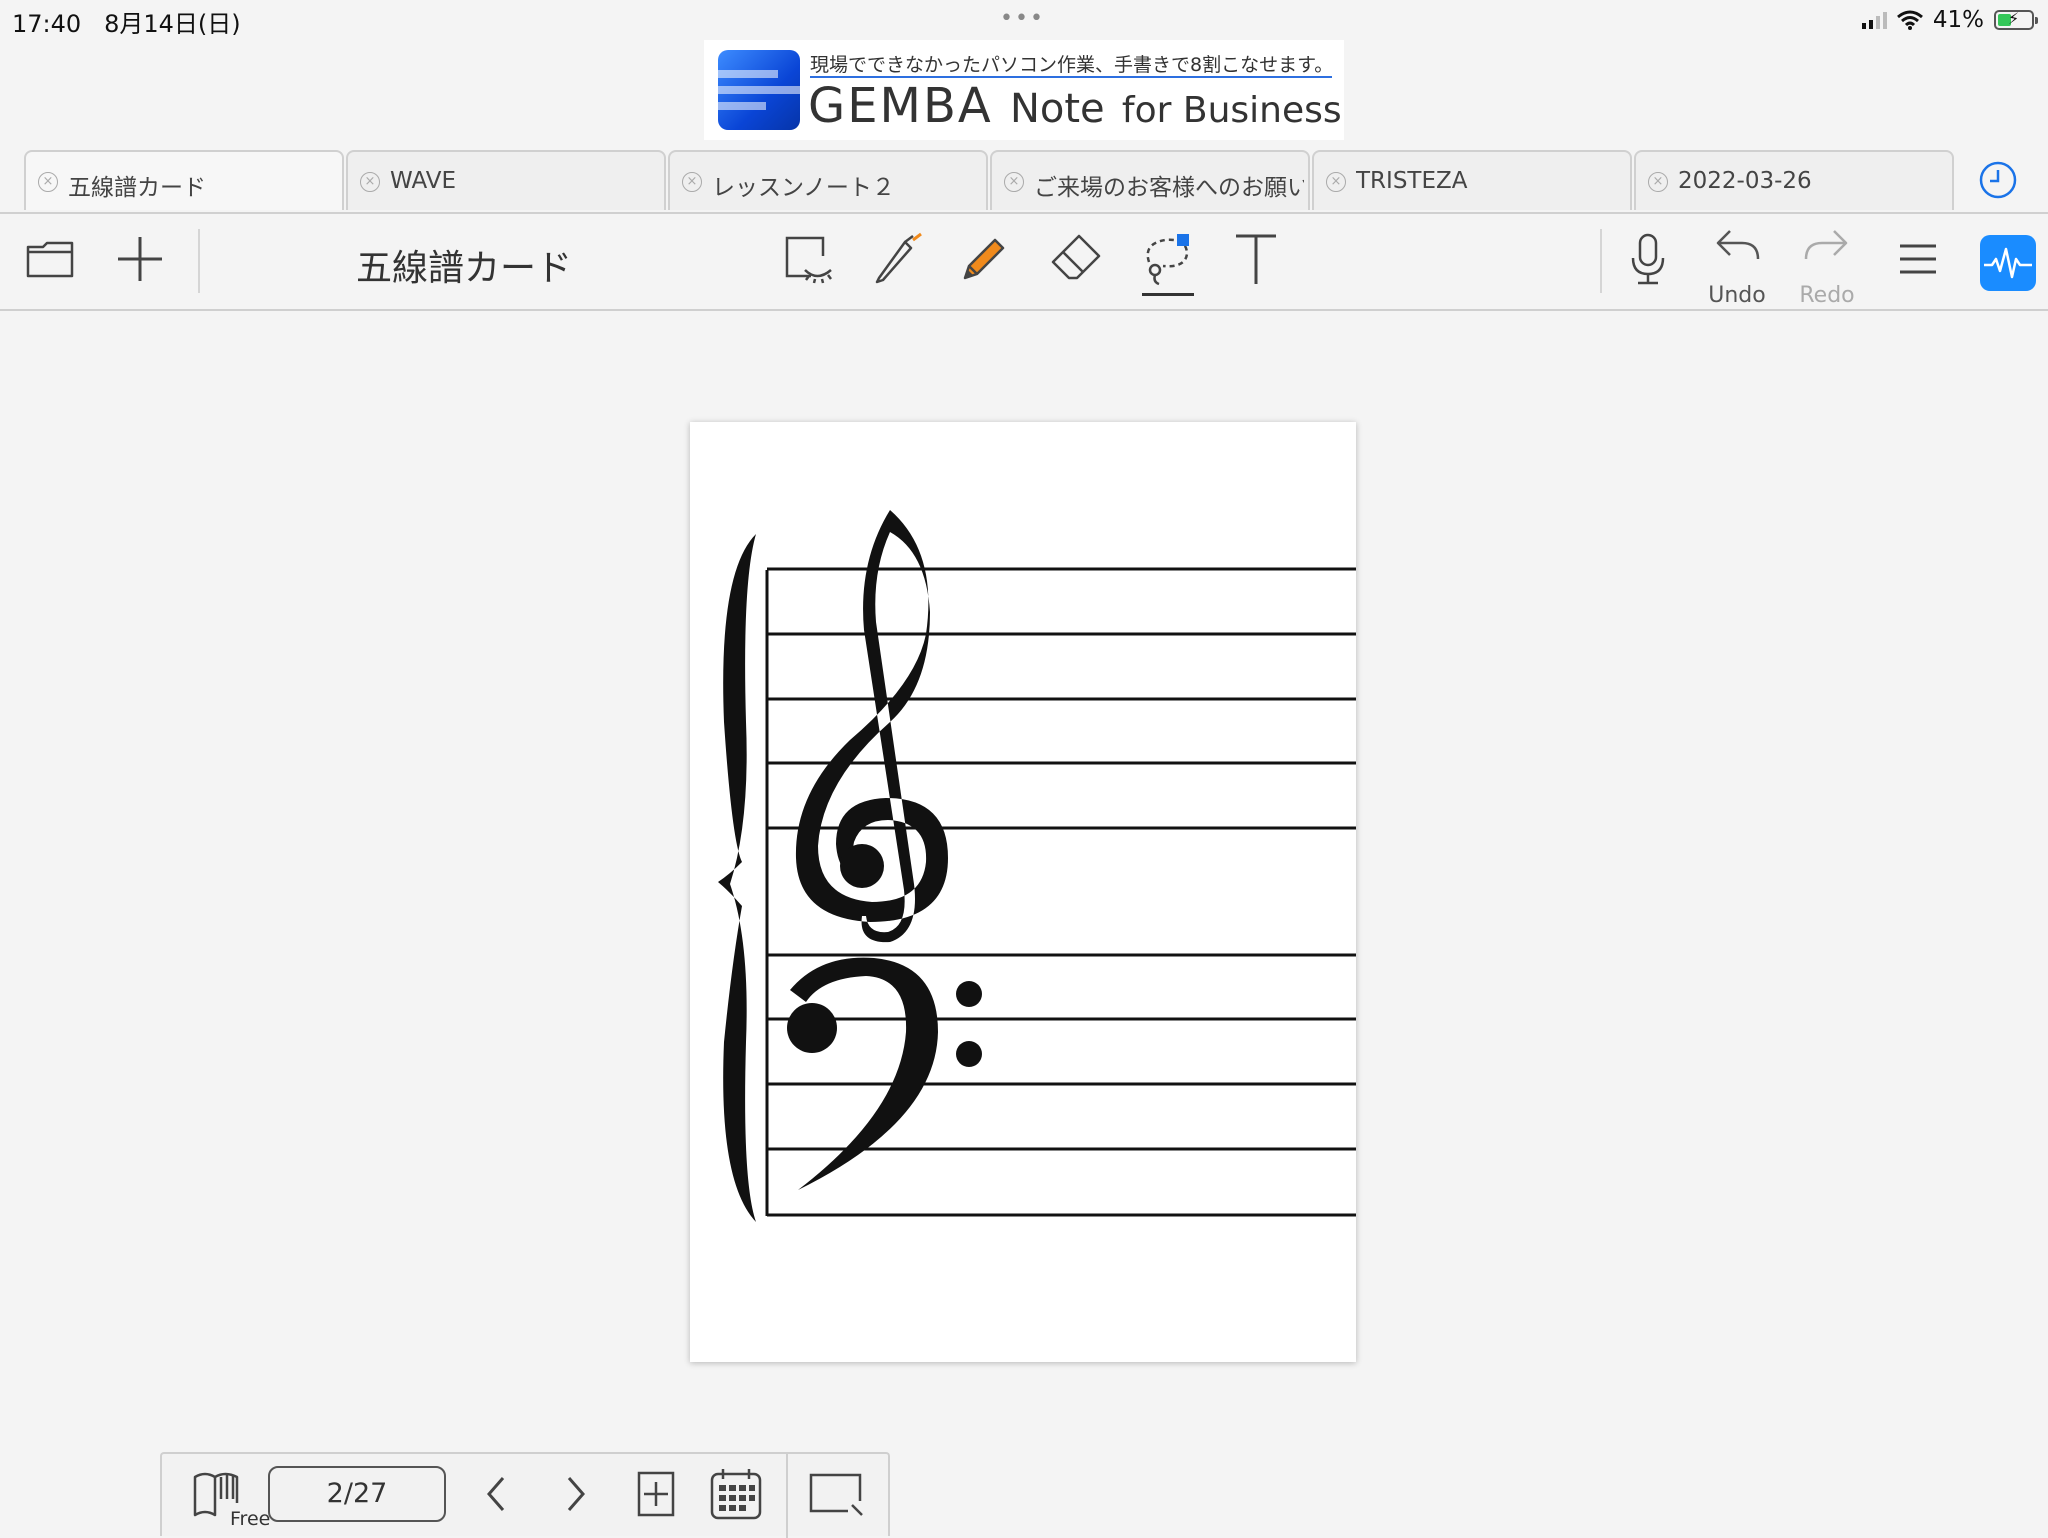  I want to click on audio-wave-button, so click(2008, 263).